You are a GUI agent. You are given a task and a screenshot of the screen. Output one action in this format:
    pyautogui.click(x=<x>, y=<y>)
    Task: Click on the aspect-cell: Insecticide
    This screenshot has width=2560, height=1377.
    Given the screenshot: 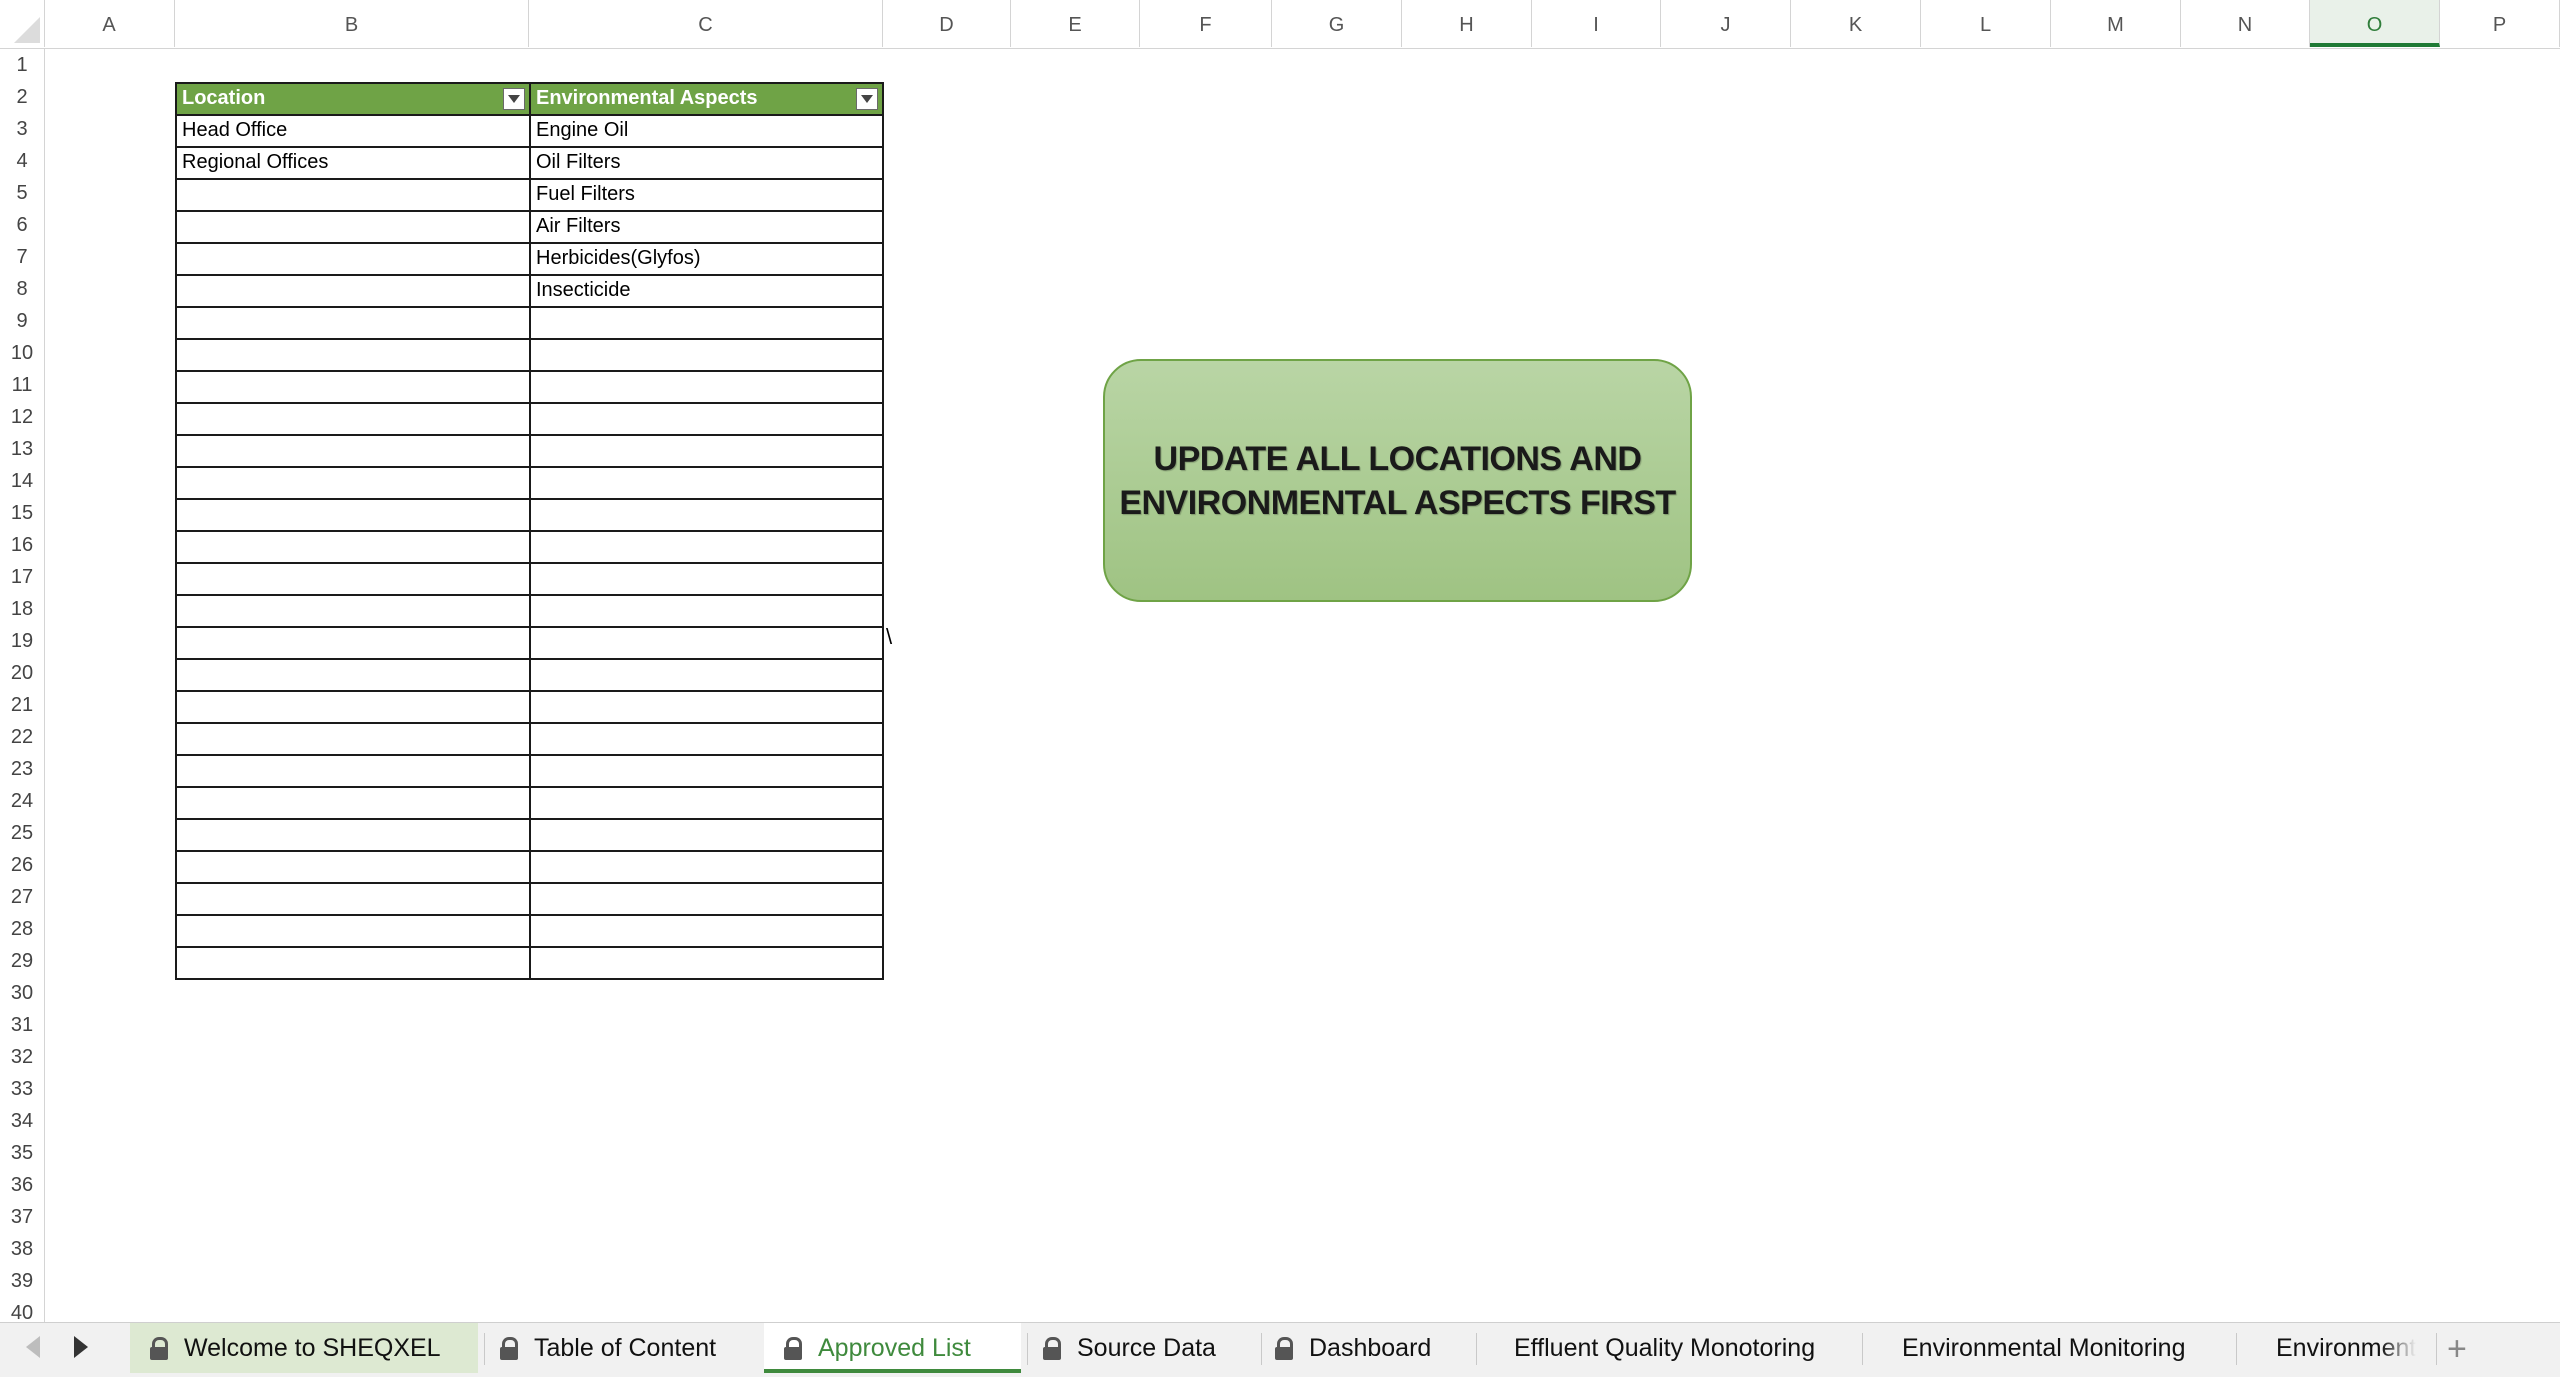 What is the action you would take?
    pyautogui.click(x=706, y=291)
    